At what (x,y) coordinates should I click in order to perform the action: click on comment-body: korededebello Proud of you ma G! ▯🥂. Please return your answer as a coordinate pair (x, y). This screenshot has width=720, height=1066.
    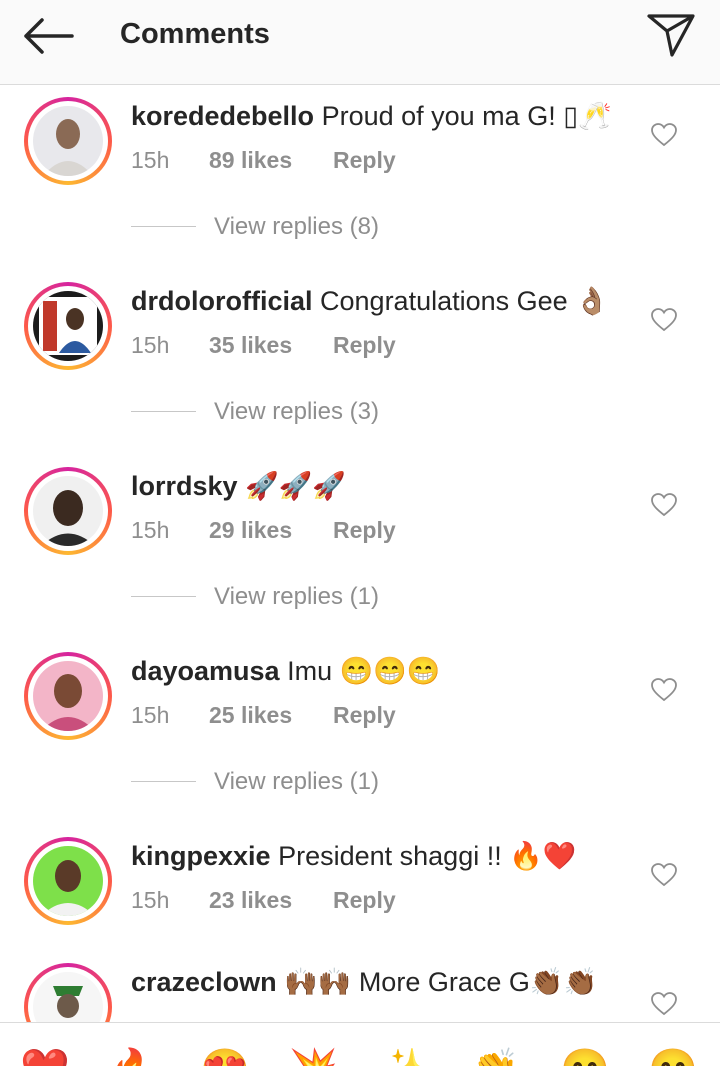
    Looking at the image, I should click on (371, 116).